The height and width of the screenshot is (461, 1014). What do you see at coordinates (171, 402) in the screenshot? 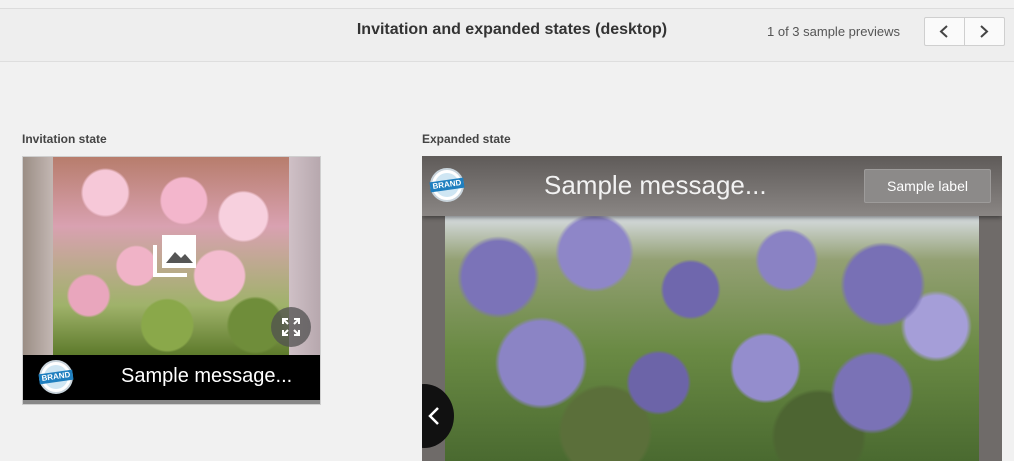
I see `invitation-bottom-strip` at bounding box center [171, 402].